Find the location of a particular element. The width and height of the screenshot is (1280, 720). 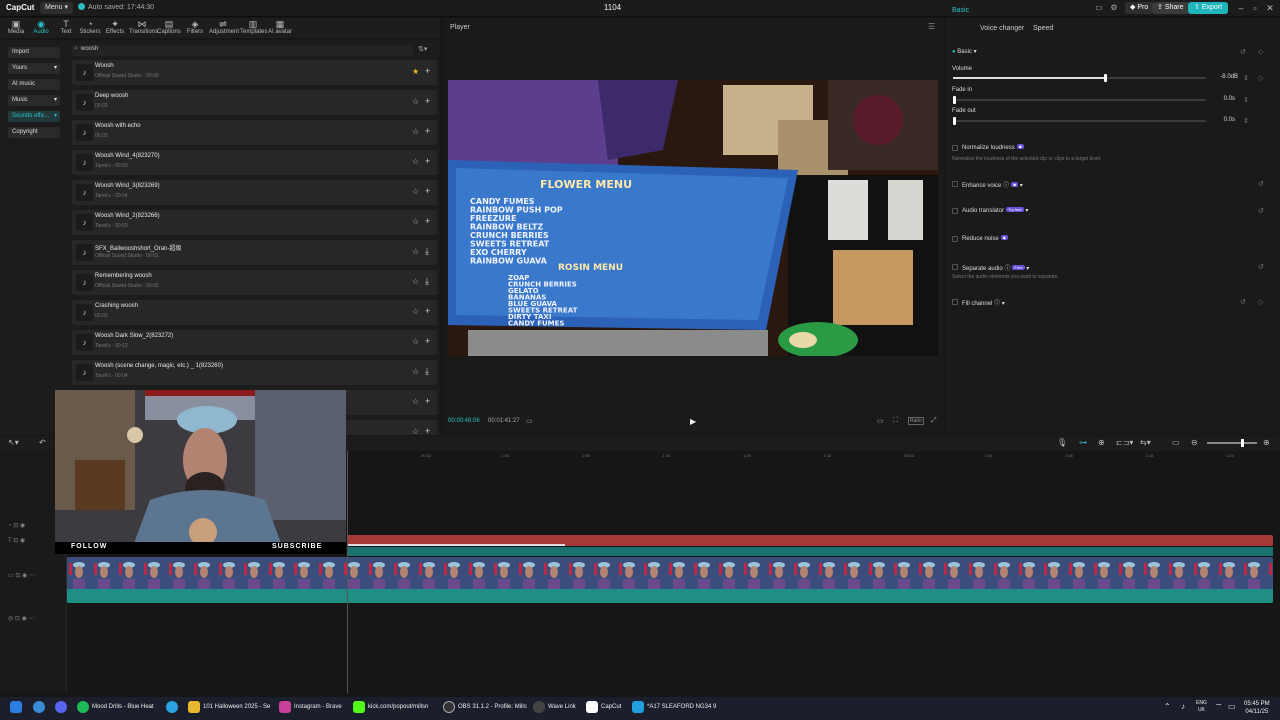

pro-button: ◆ Pro is located at coordinates (1139, 8).